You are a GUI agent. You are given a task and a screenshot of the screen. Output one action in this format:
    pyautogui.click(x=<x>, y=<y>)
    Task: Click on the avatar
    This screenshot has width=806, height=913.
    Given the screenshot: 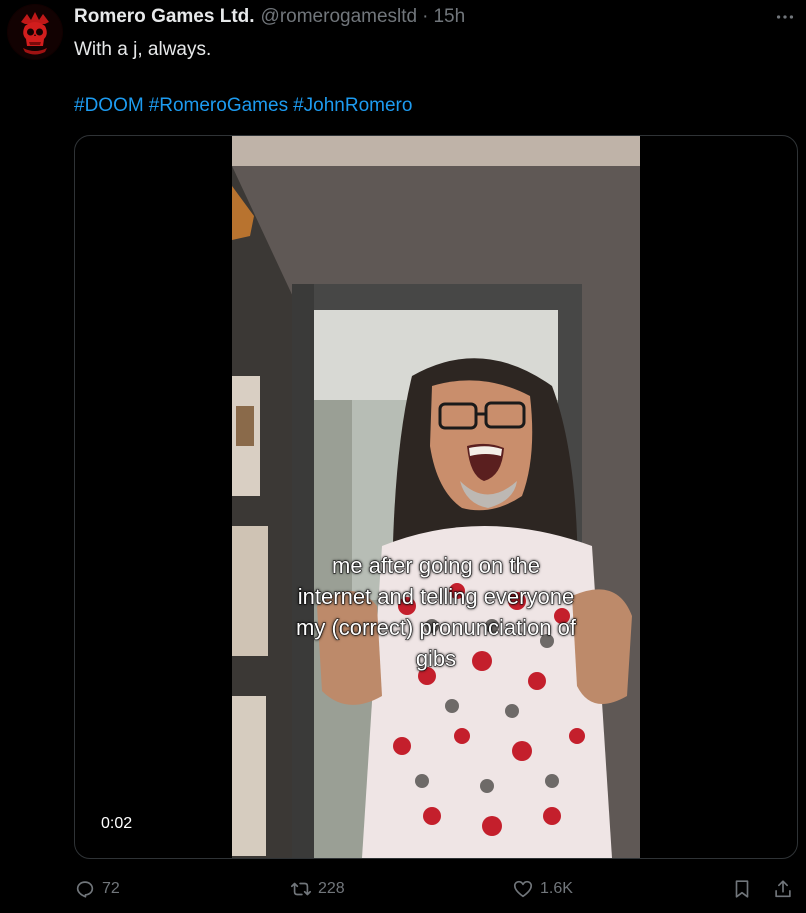 What is the action you would take?
    pyautogui.click(x=35, y=32)
    